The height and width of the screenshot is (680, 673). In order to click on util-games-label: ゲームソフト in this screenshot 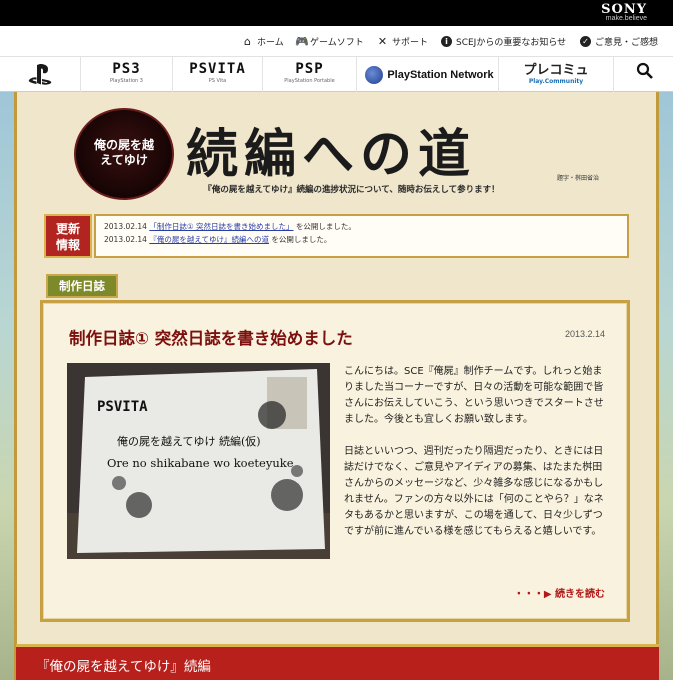, I will do `click(337, 43)`.